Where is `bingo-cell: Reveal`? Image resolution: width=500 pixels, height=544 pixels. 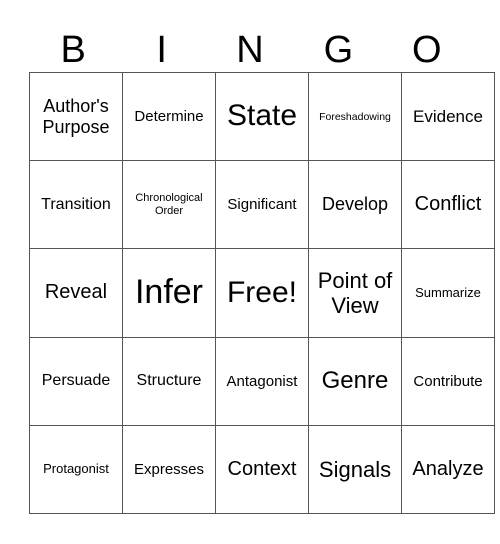
bingo-cell: Reveal is located at coordinates (76, 293).